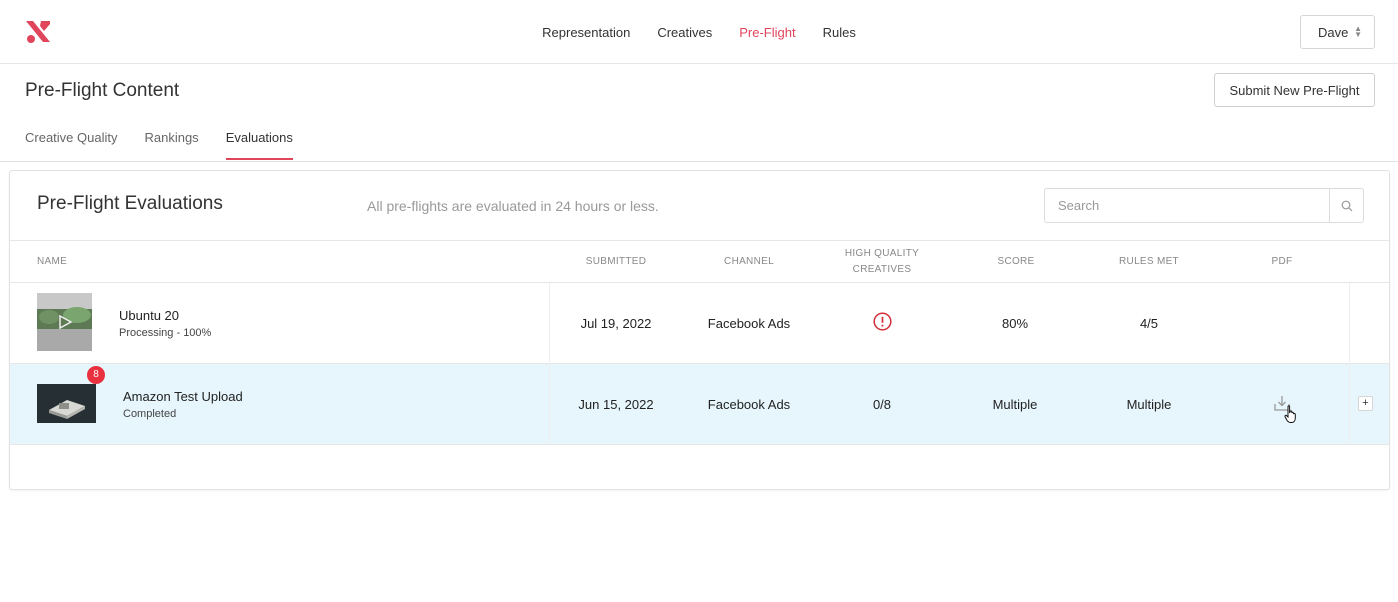  I want to click on nav-item-creatives: Creatives, so click(684, 32).